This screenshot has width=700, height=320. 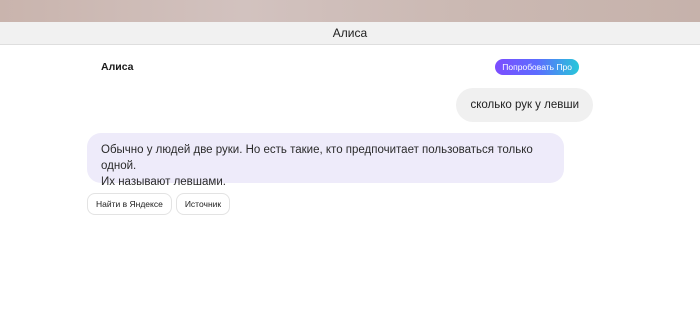 I want to click on desktop-background-strip, so click(x=350, y=11).